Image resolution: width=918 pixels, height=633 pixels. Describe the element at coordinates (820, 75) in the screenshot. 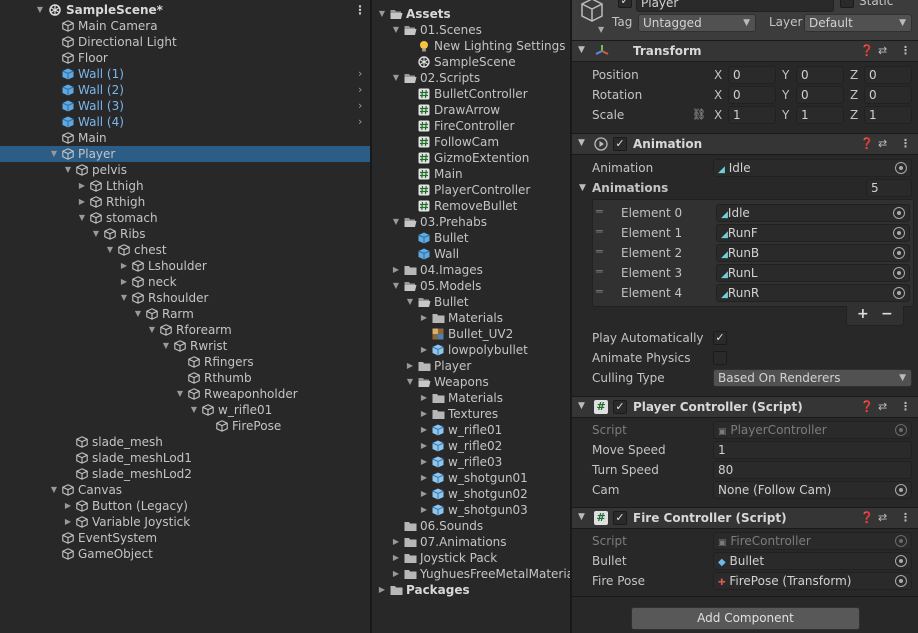

I see `position-y-field: 0` at that location.